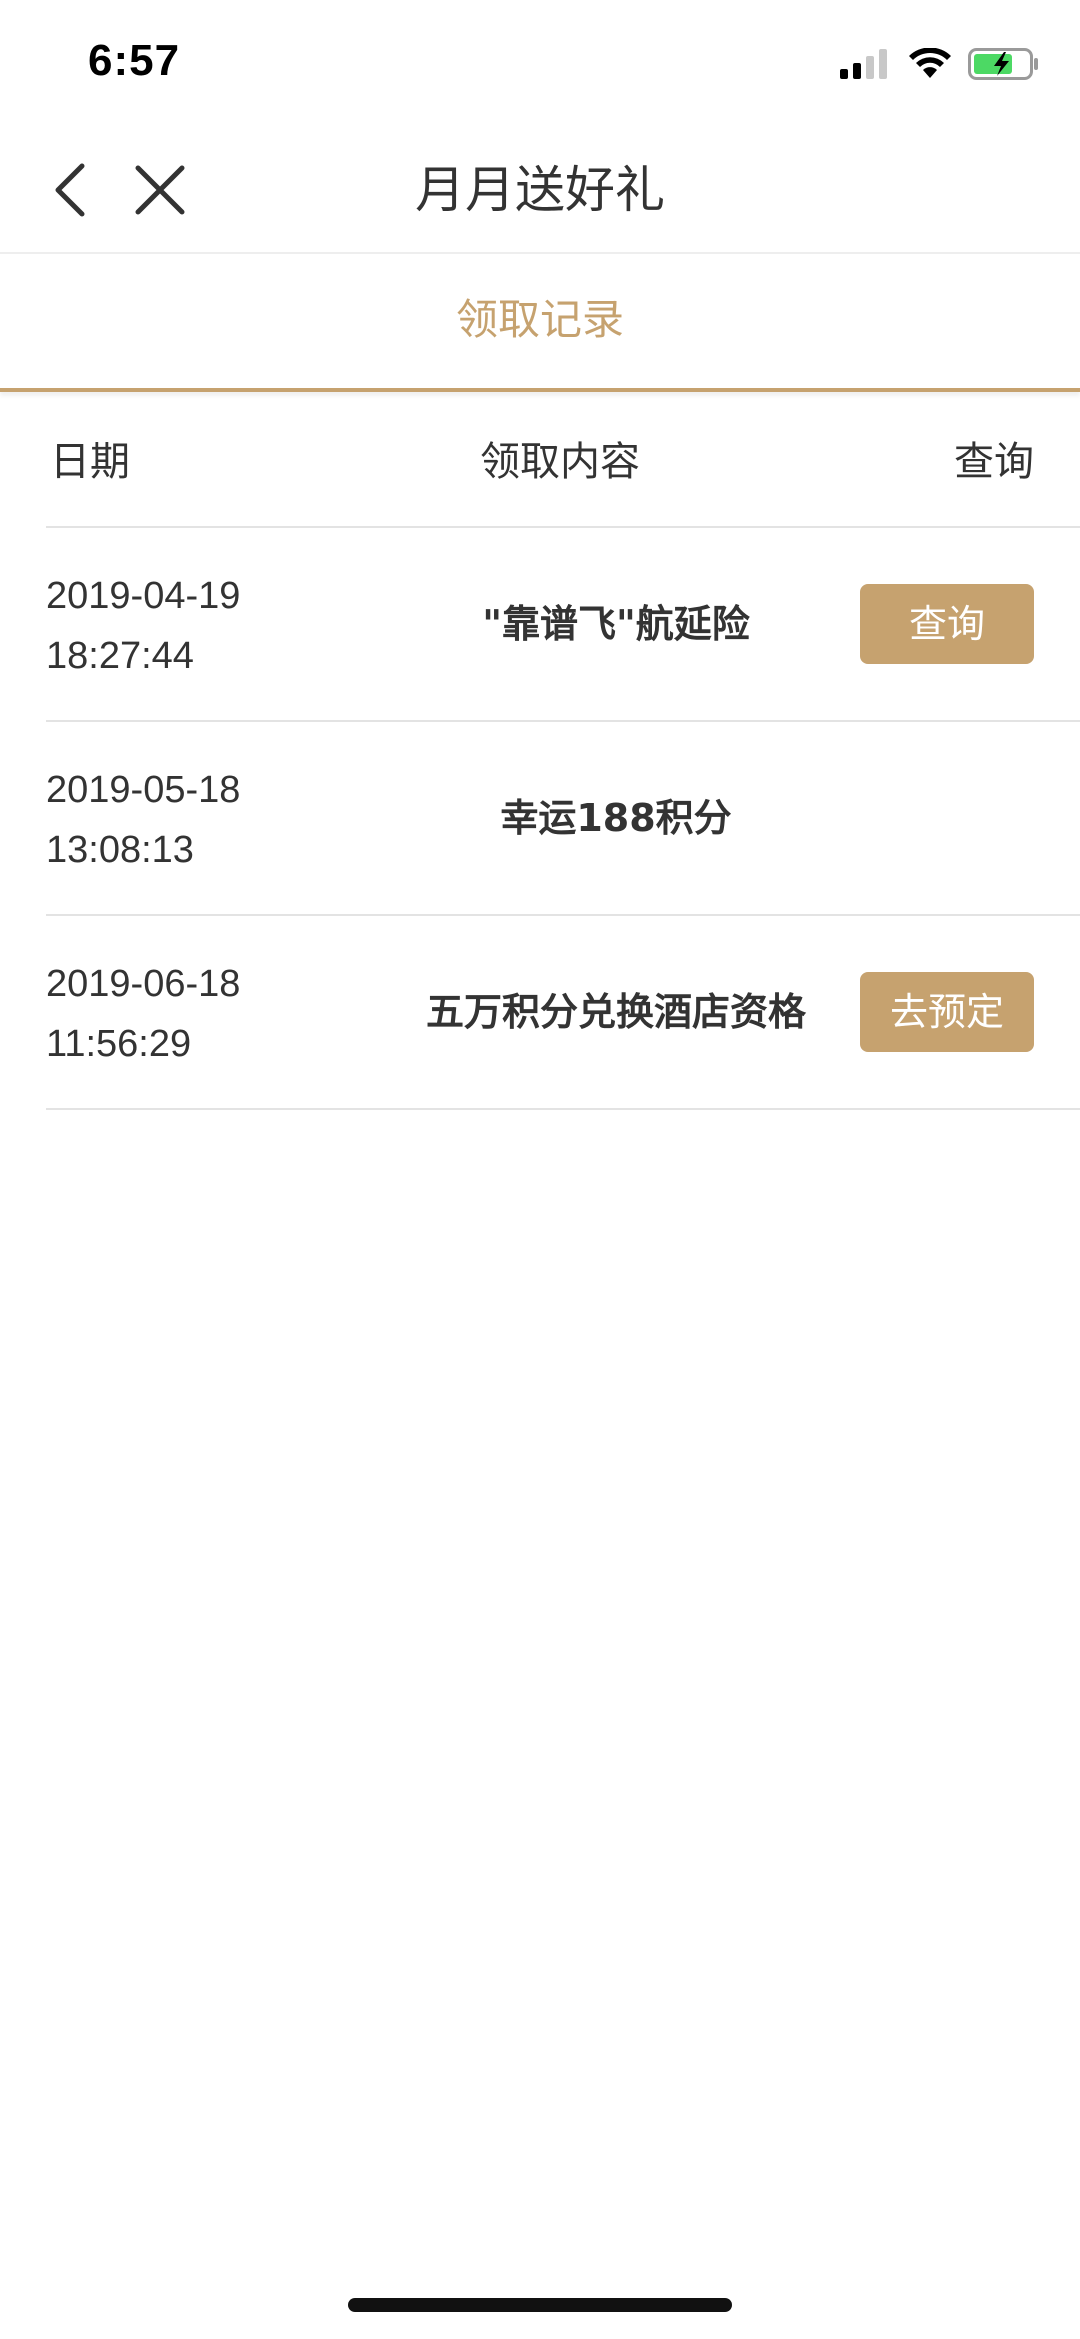 Image resolution: width=1080 pixels, height=2339 pixels. What do you see at coordinates (143, 820) in the screenshot?
I see `row-datetime: 2019-05-18 13:08:13` at bounding box center [143, 820].